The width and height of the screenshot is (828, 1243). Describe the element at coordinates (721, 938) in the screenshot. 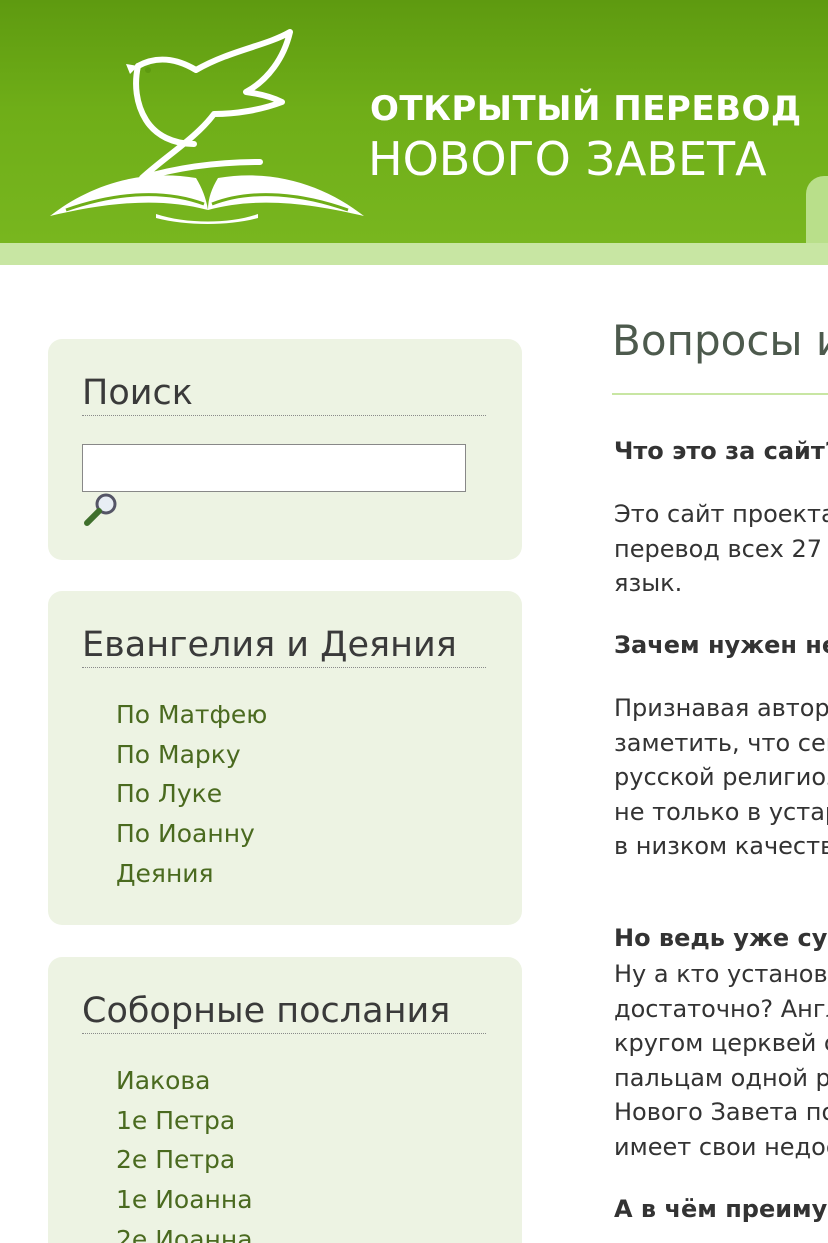

I see `faq-question-3: Но ведь уже су` at that location.